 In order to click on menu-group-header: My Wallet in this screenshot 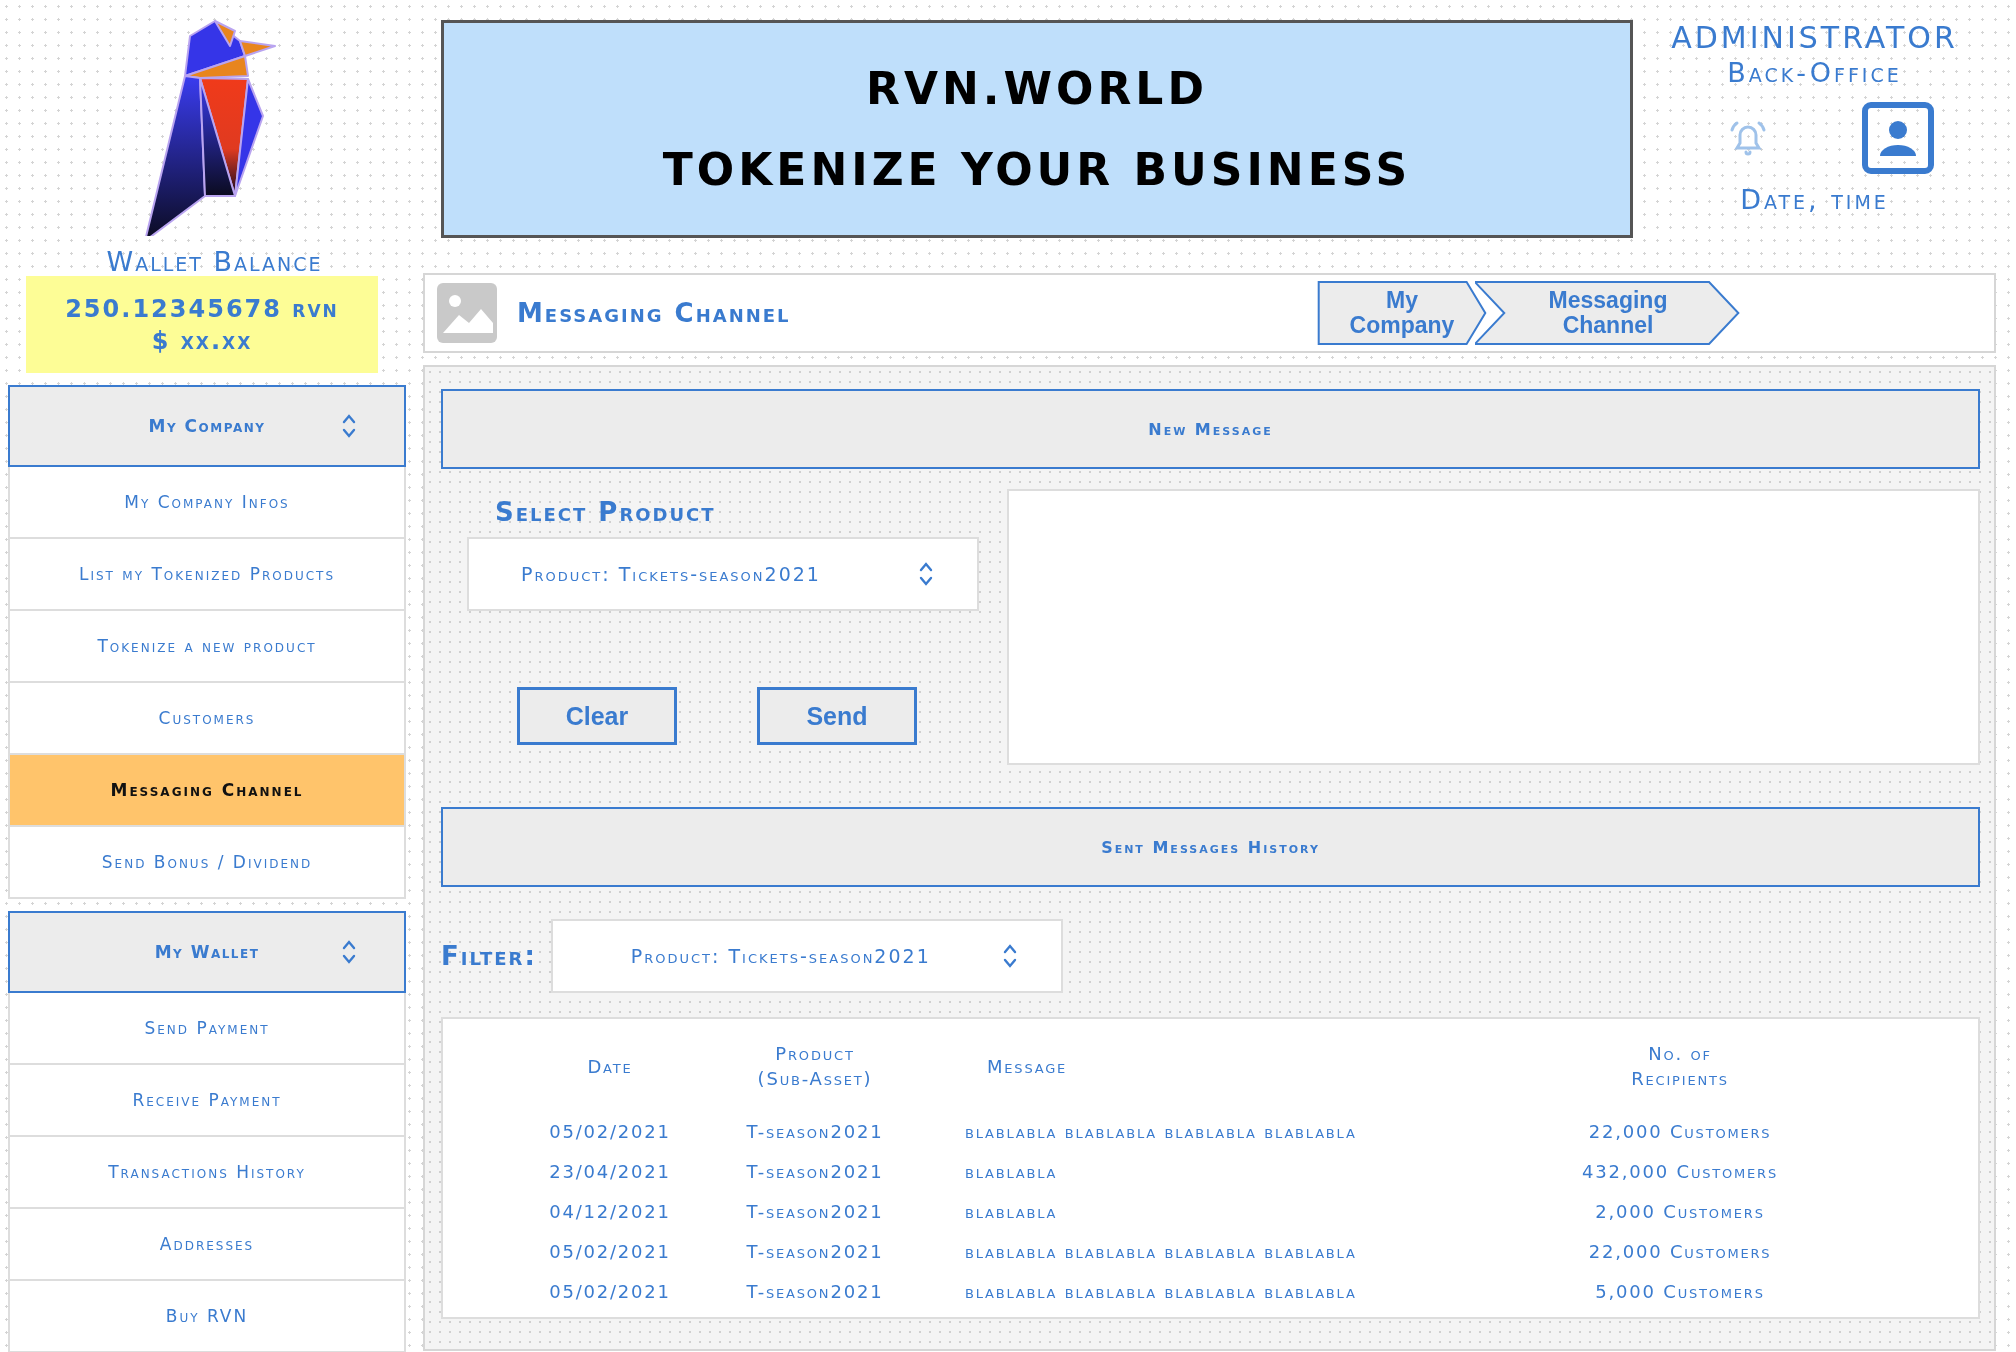, I will do `click(207, 952)`.